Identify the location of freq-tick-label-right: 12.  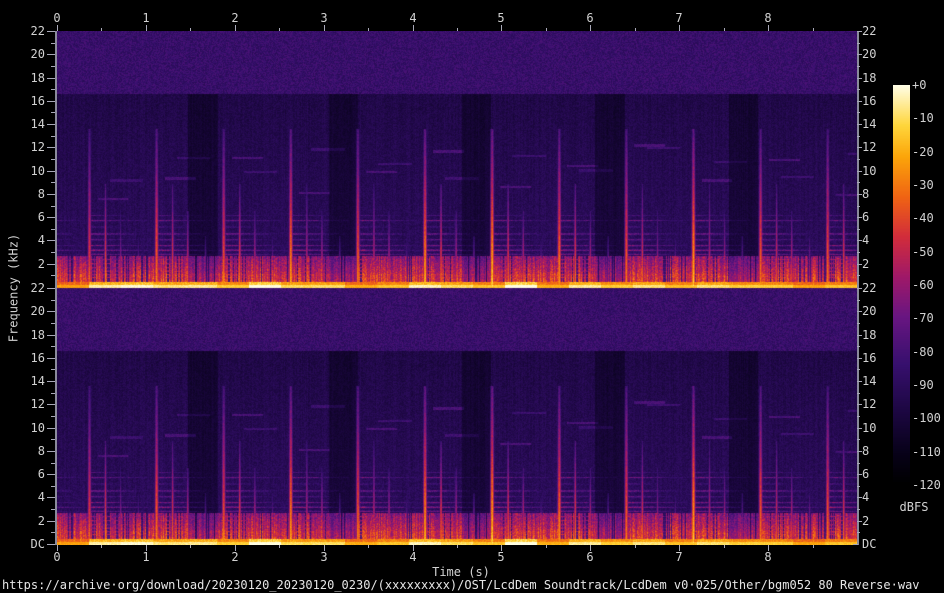
(869, 404).